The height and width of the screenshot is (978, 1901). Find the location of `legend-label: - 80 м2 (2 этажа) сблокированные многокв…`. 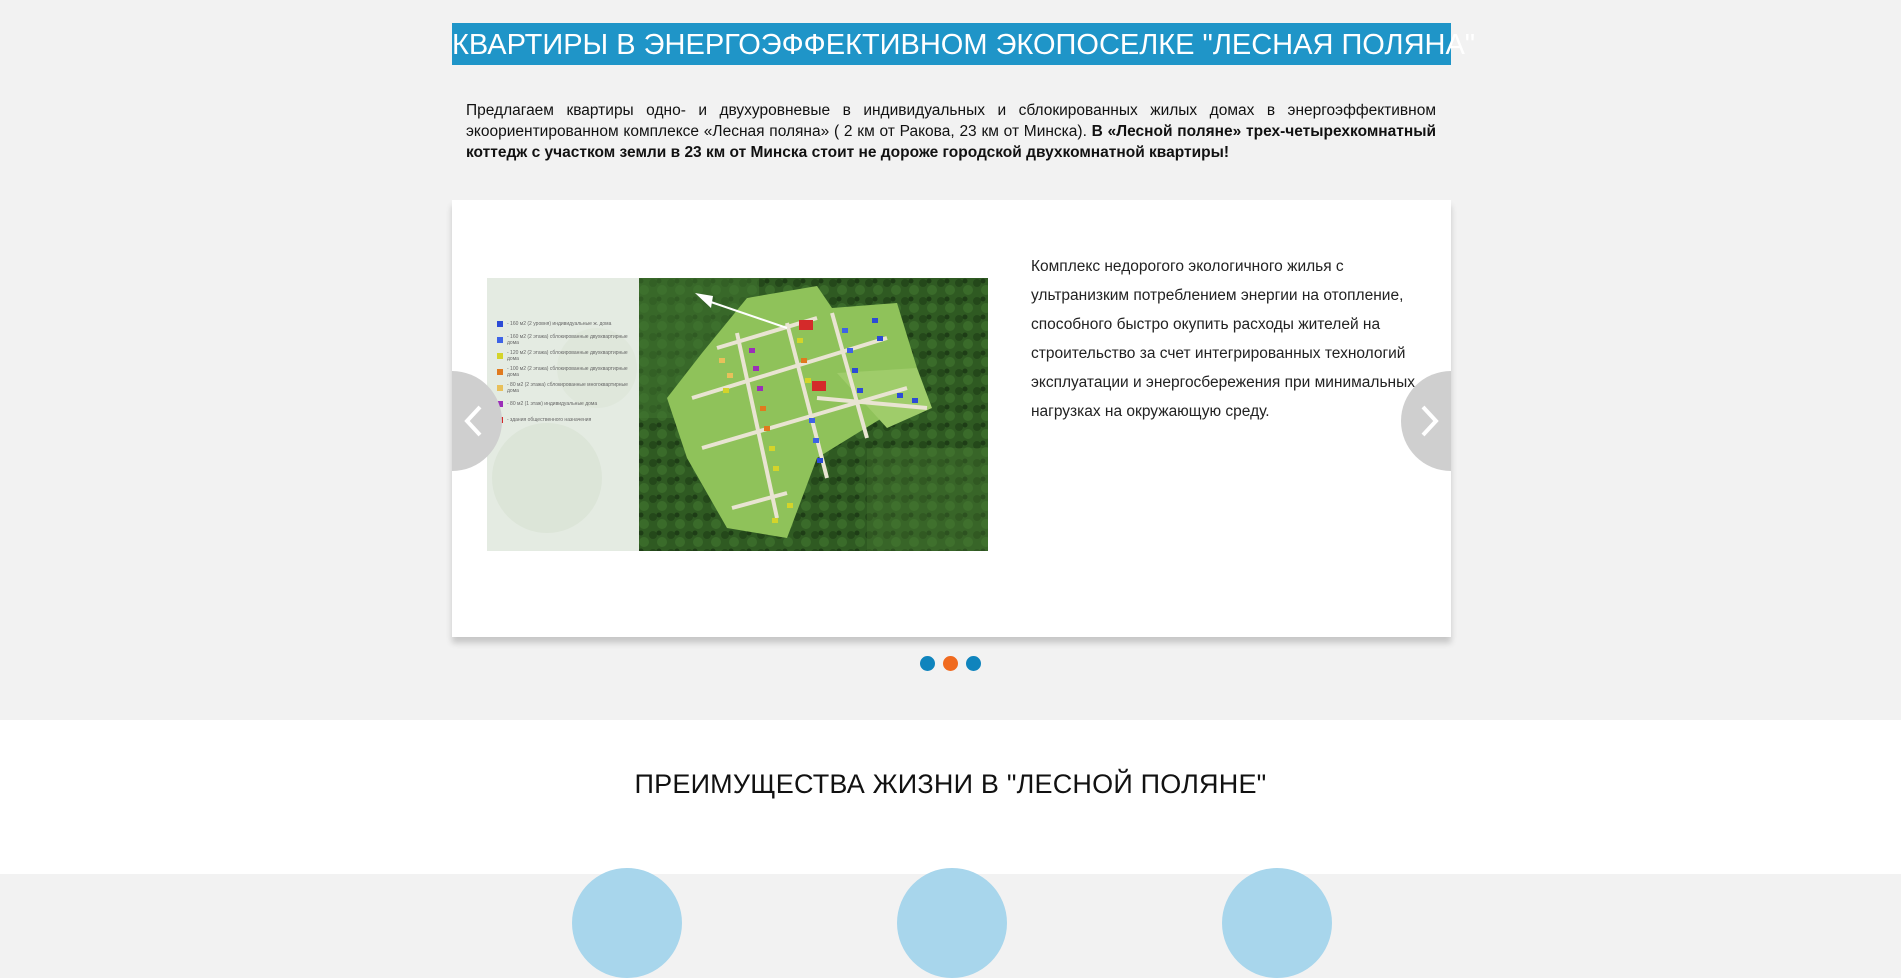

legend-label: - 80 м2 (2 этажа) сблокированные многокв… is located at coordinates (567, 388).